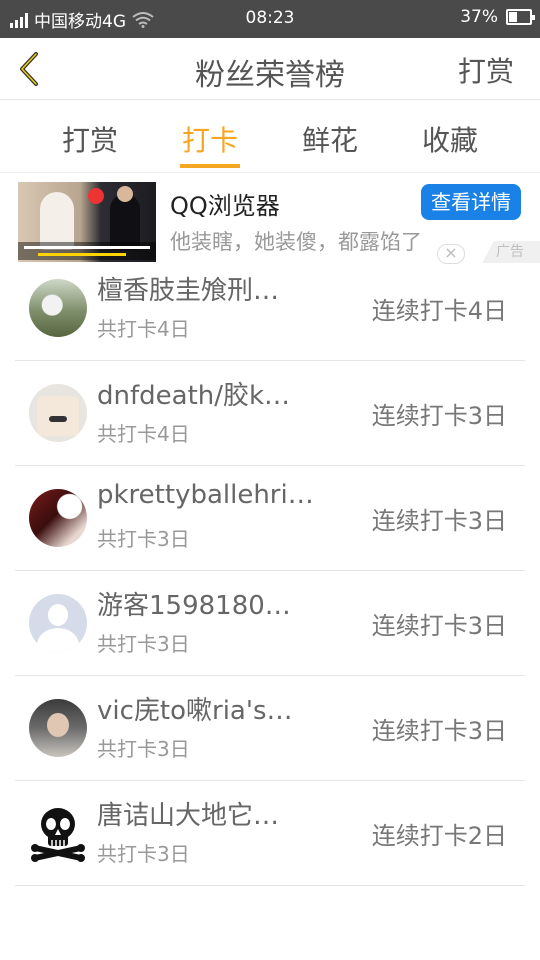  I want to click on status-time: 08:23, so click(270, 18).